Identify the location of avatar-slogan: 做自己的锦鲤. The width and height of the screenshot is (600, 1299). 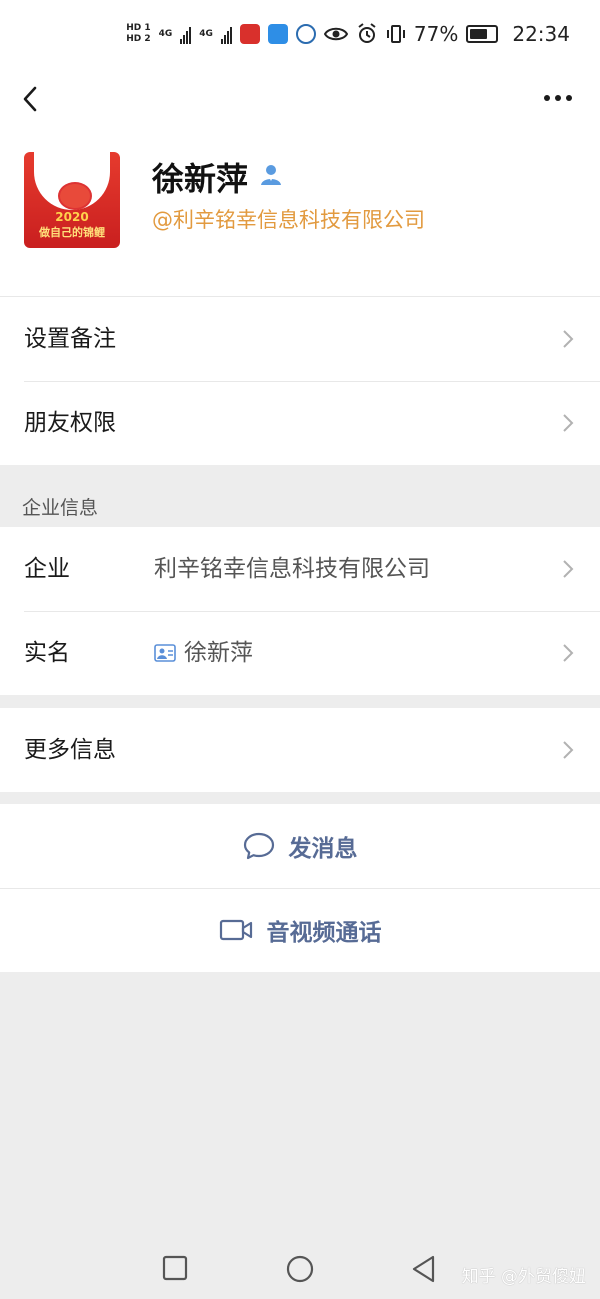
(72, 232).